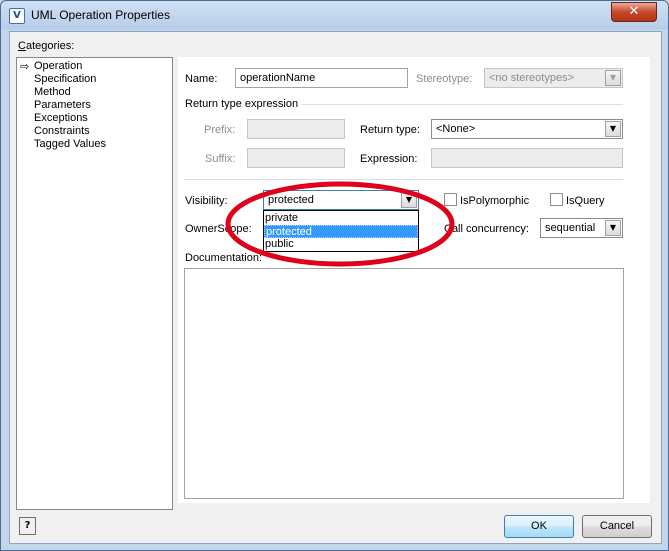 This screenshot has height=551, width=669. I want to click on title-bar: V UML Operation Properties ✕, so click(335, 16).